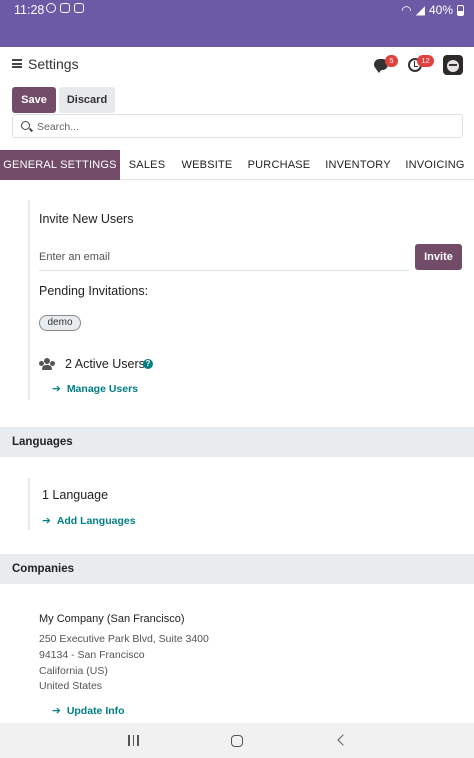 Image resolution: width=474 pixels, height=758 pixels. I want to click on tab-invoicing: INVOICING, so click(435, 165).